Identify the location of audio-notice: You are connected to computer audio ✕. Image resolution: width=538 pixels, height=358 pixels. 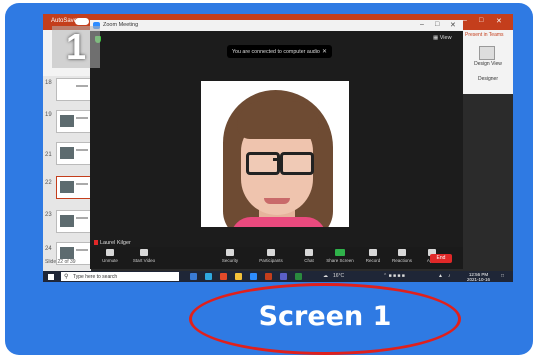
(279, 51).